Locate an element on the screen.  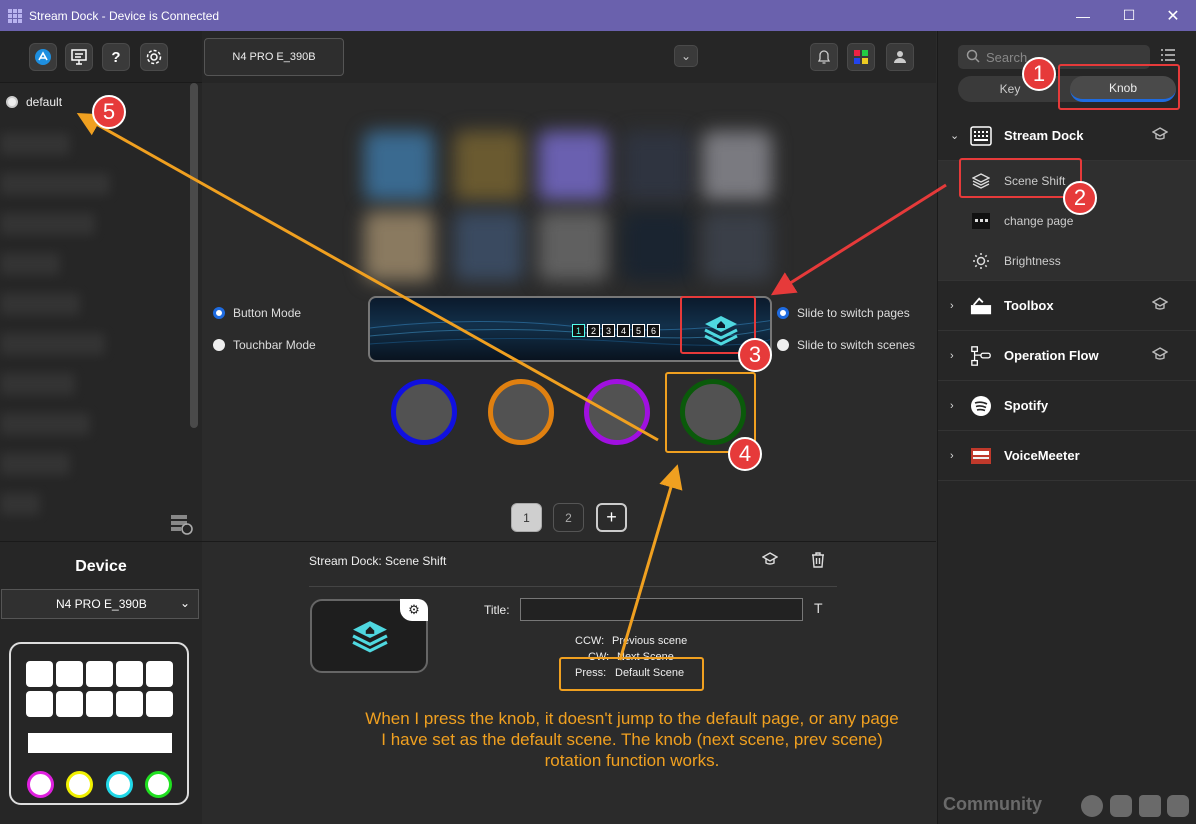
community-label: Community is located at coordinates (992, 804).